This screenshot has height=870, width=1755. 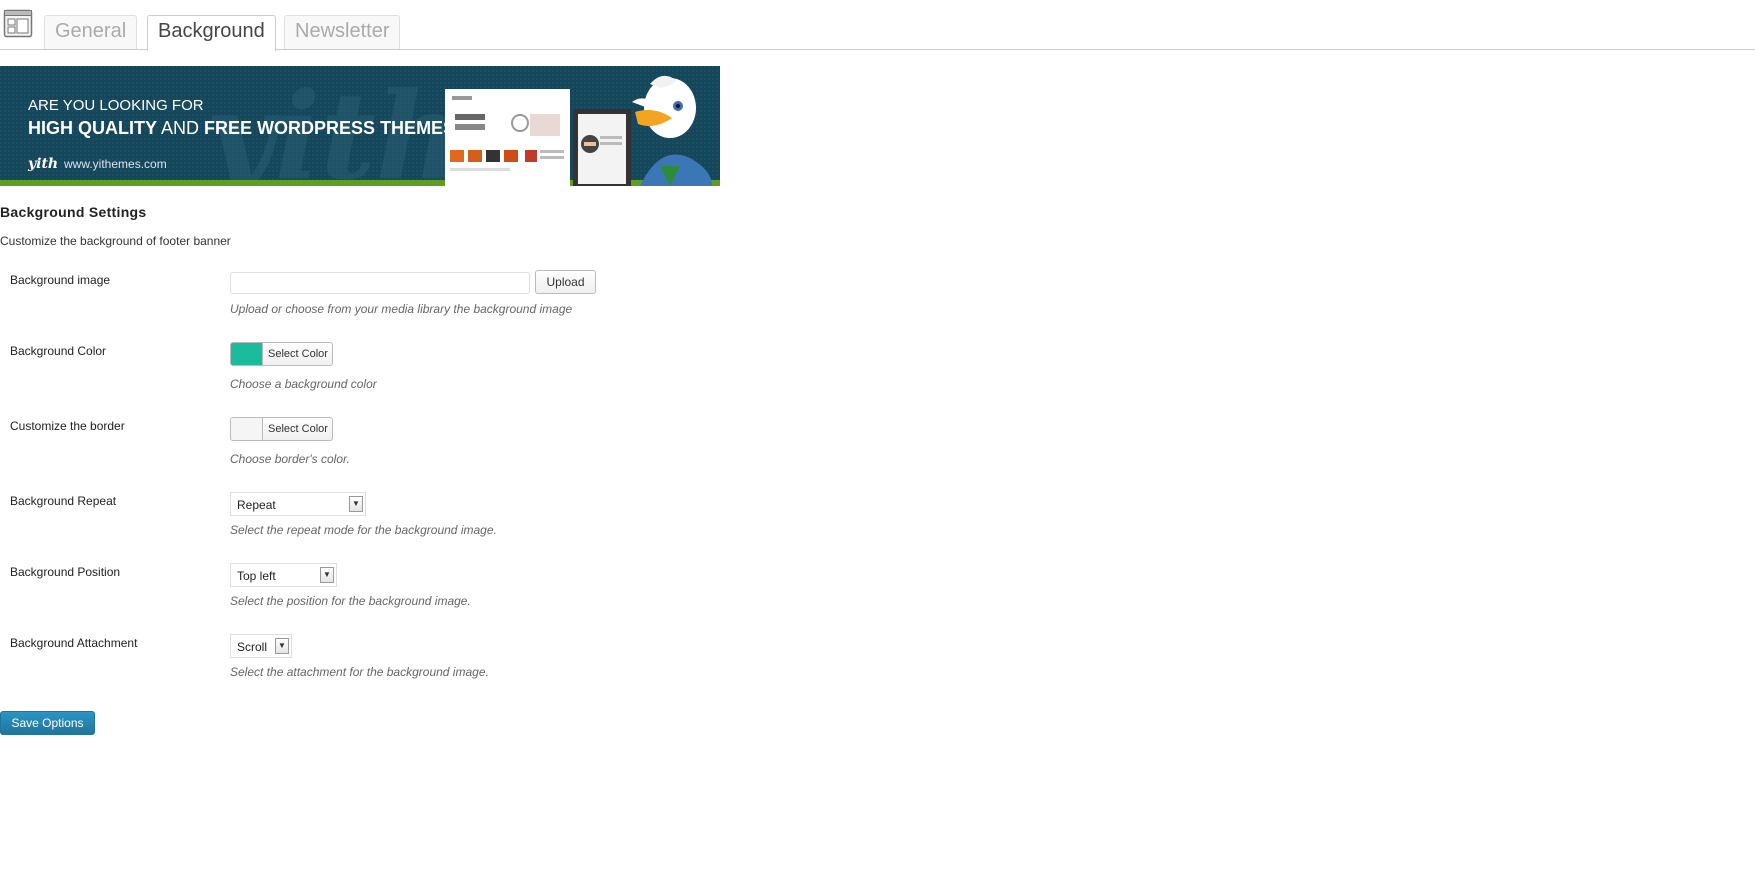 I want to click on border-color-help: Choose border's color., so click(x=290, y=459).